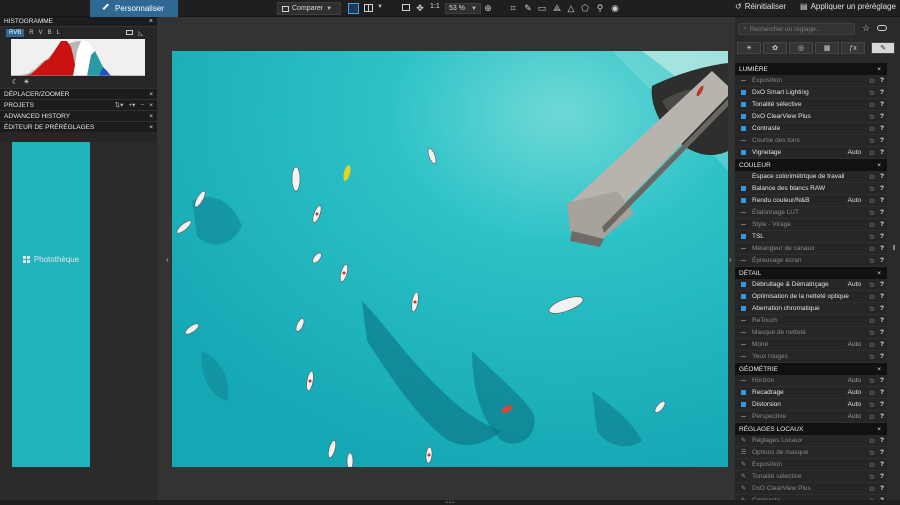 The height and width of the screenshot is (505, 900). I want to click on reset-button: ↺ Réinitialiser, so click(760, 6).